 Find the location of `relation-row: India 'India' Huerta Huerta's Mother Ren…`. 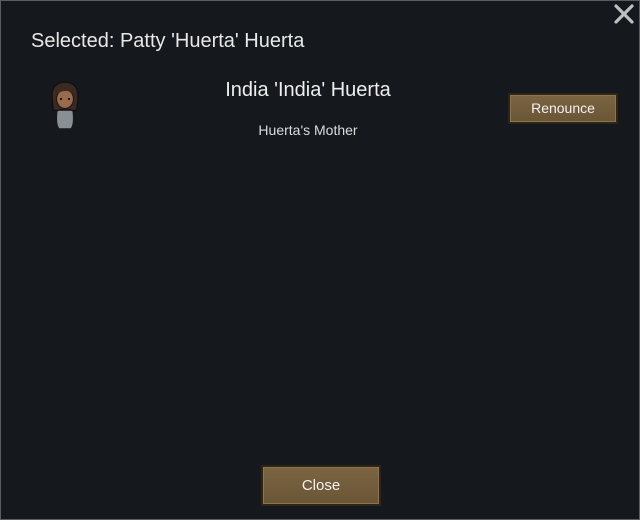

relation-row: India 'India' Huerta Huerta's Mother Ren… is located at coordinates (331, 108).